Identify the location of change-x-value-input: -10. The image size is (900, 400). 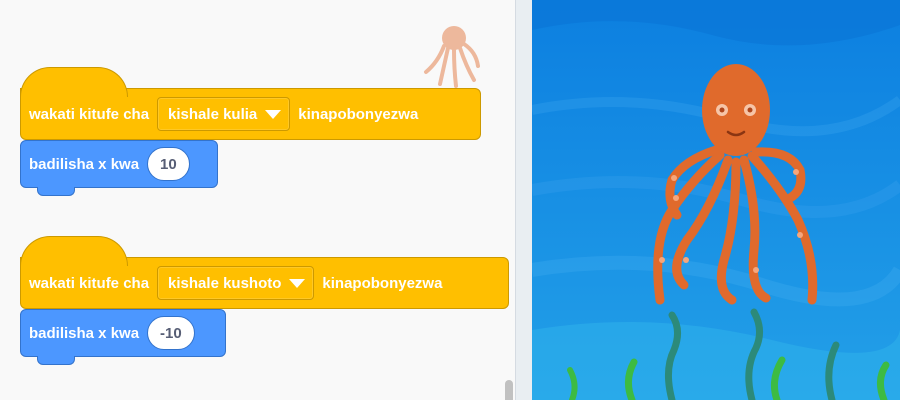
(171, 333).